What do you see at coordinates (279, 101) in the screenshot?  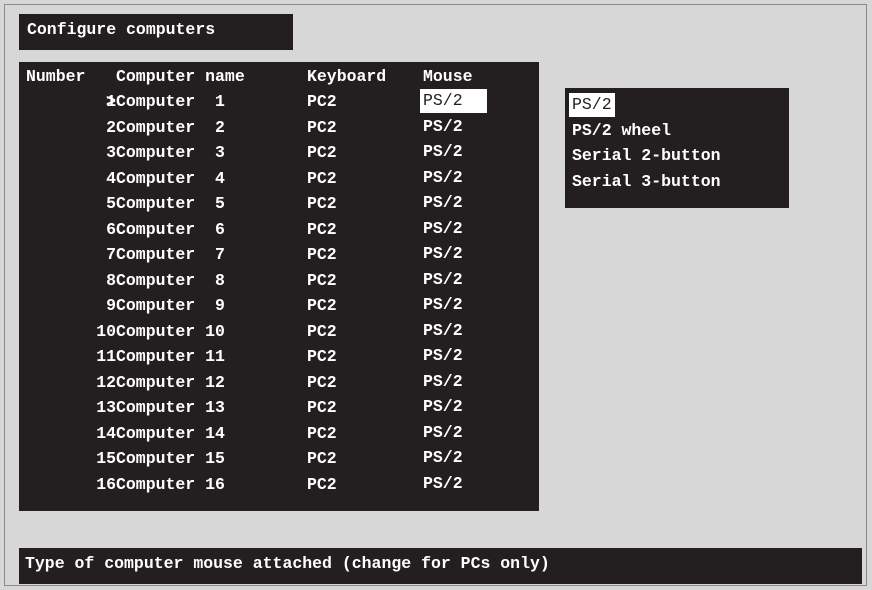 I see `table-row: 1 > Computer 1 PC2 PS/2` at bounding box center [279, 101].